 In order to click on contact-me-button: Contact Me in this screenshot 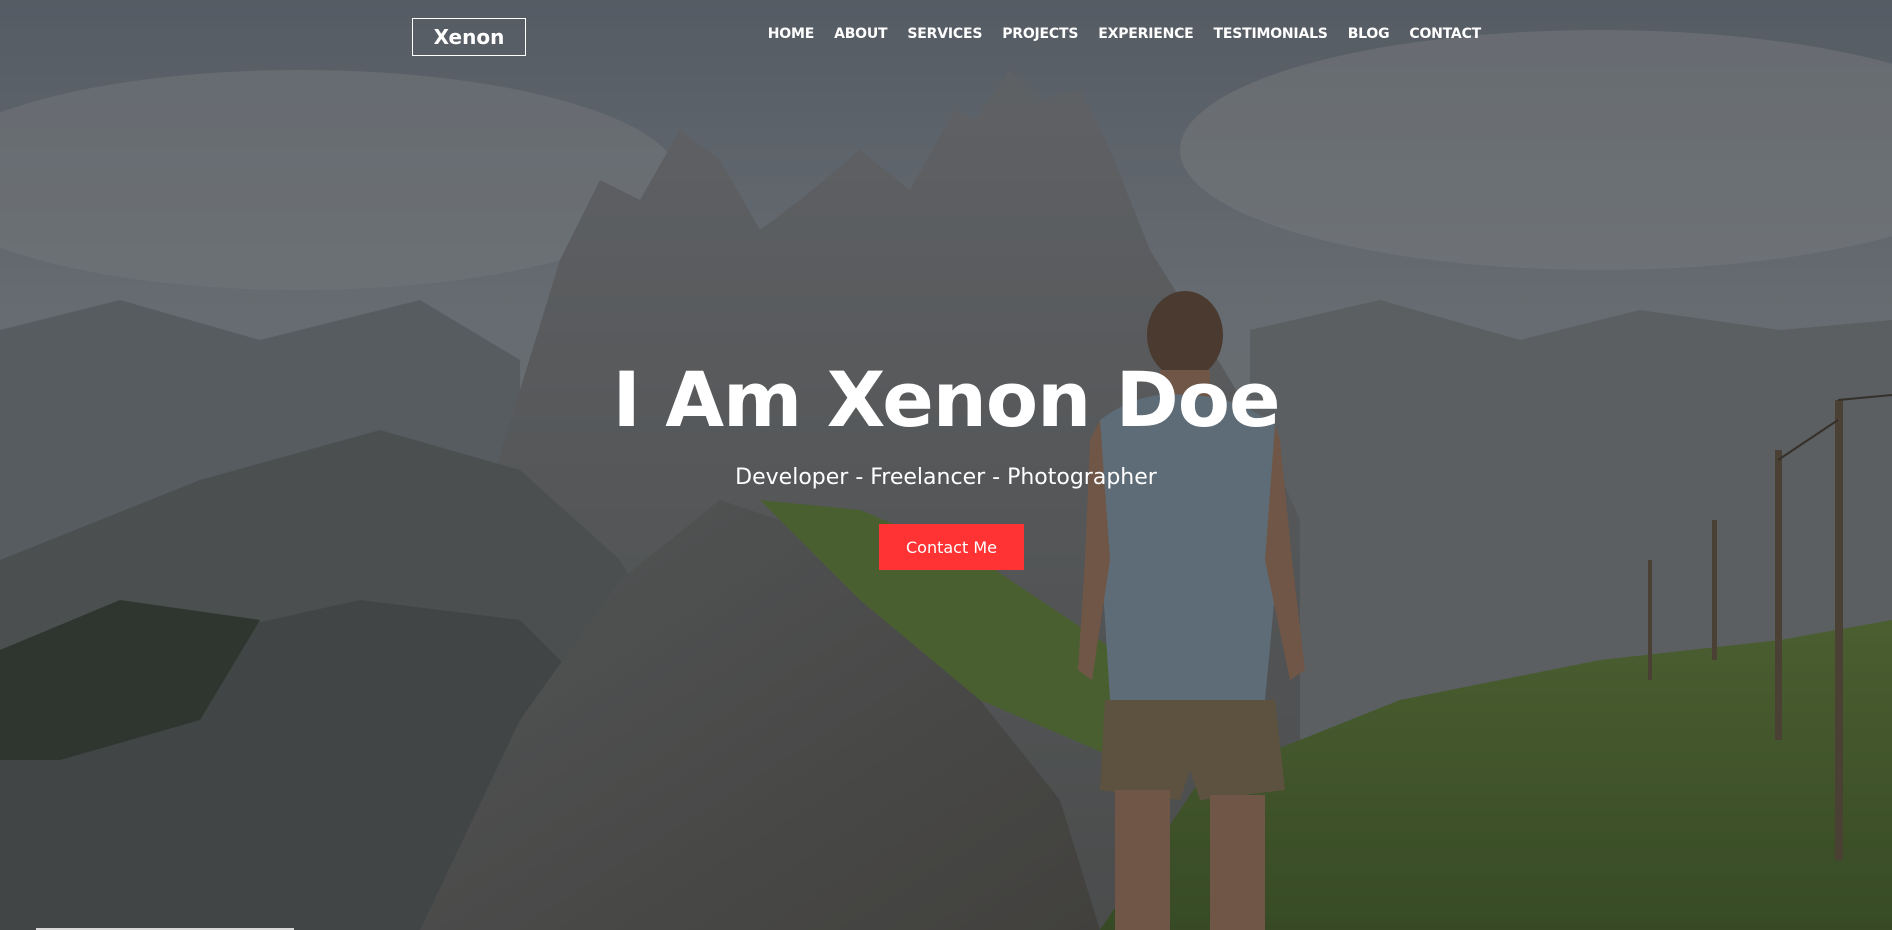, I will do `click(951, 547)`.